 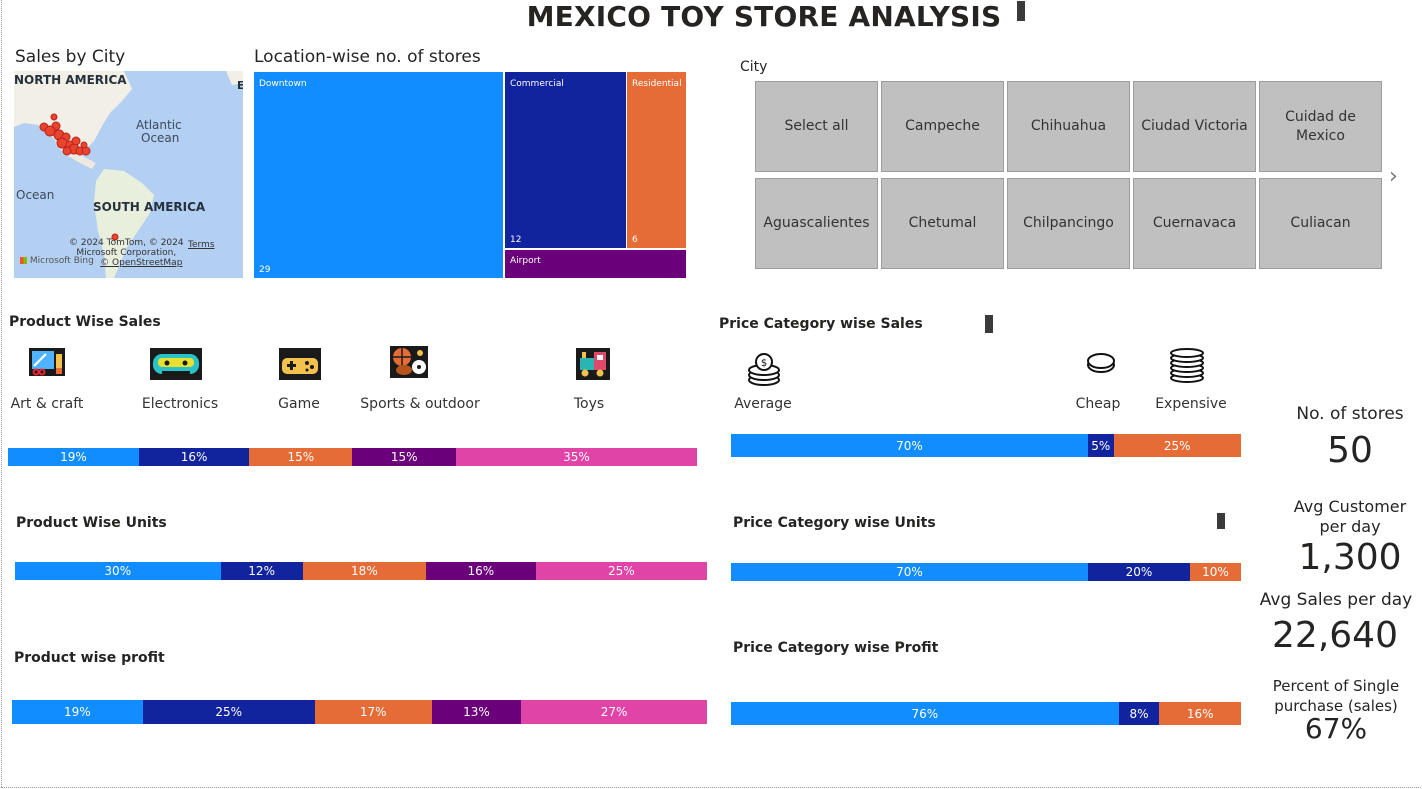 What do you see at coordinates (576, 457) in the screenshot?
I see `bar-segment-toys: 35%` at bounding box center [576, 457].